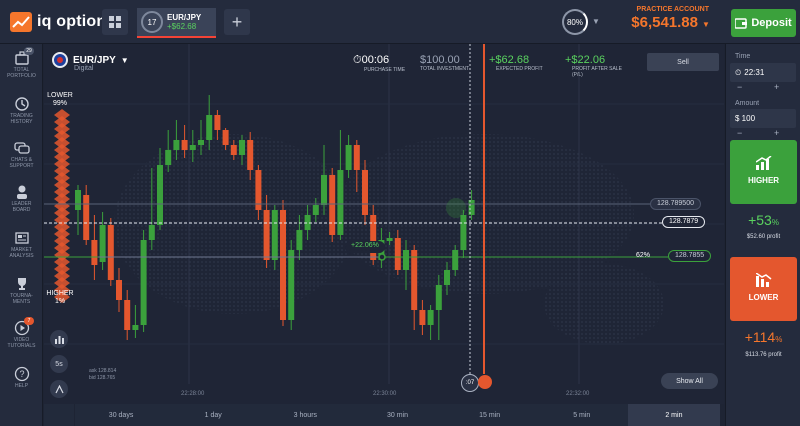  What do you see at coordinates (763, 279) in the screenshot?
I see `trend-down-icon` at bounding box center [763, 279].